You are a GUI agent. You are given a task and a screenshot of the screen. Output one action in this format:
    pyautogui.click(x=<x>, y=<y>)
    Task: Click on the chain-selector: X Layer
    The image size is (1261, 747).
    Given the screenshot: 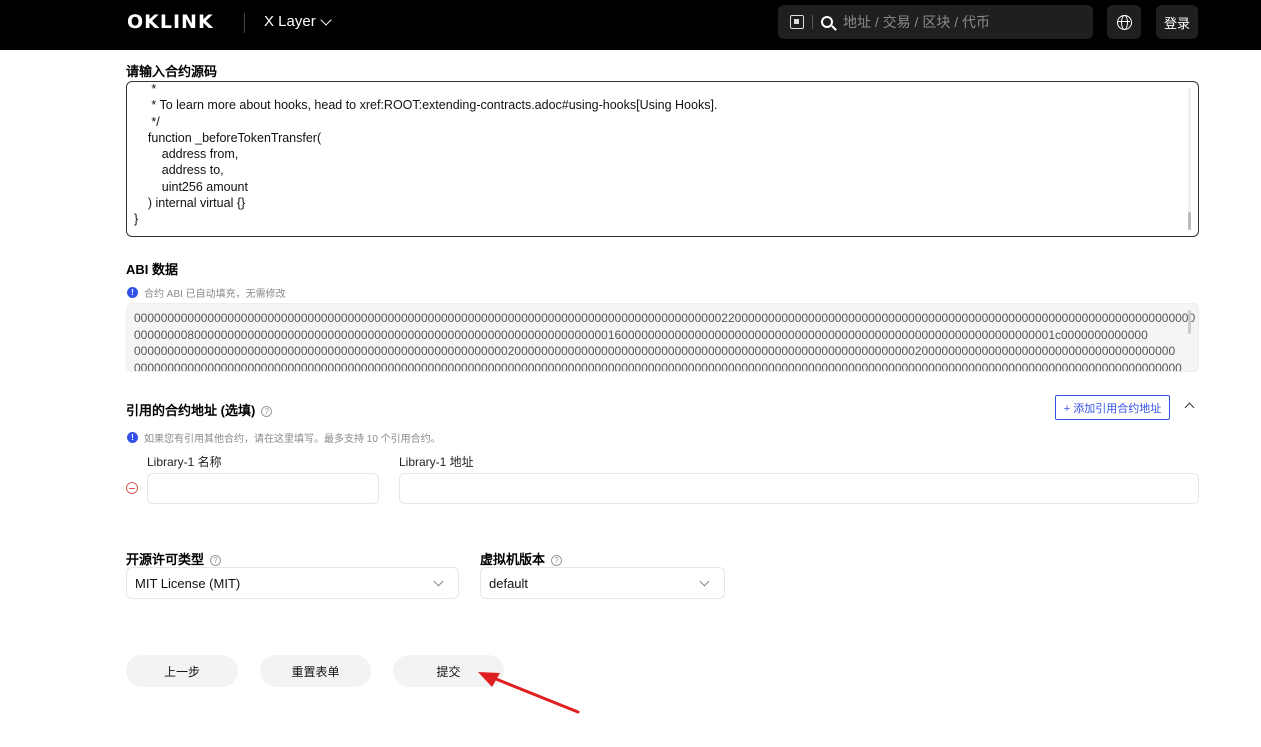 What is the action you would take?
    pyautogui.click(x=298, y=21)
    